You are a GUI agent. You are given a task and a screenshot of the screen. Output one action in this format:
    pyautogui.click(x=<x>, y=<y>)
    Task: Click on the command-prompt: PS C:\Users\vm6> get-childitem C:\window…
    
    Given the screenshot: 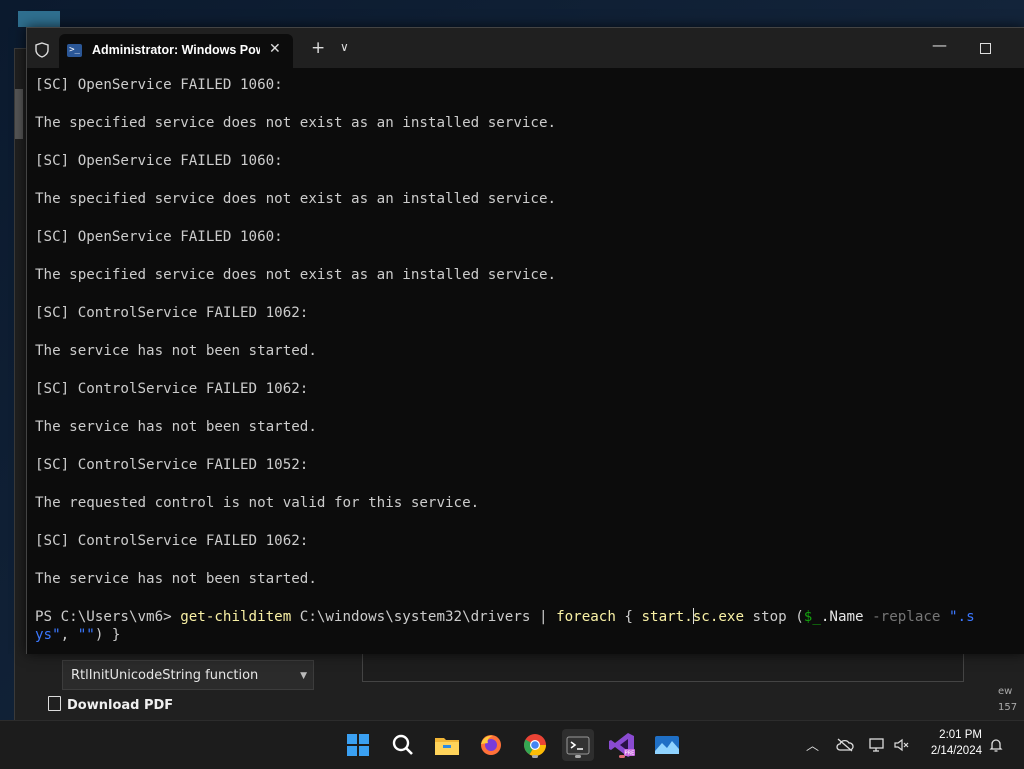 What is the action you would take?
    pyautogui.click(x=505, y=617)
    